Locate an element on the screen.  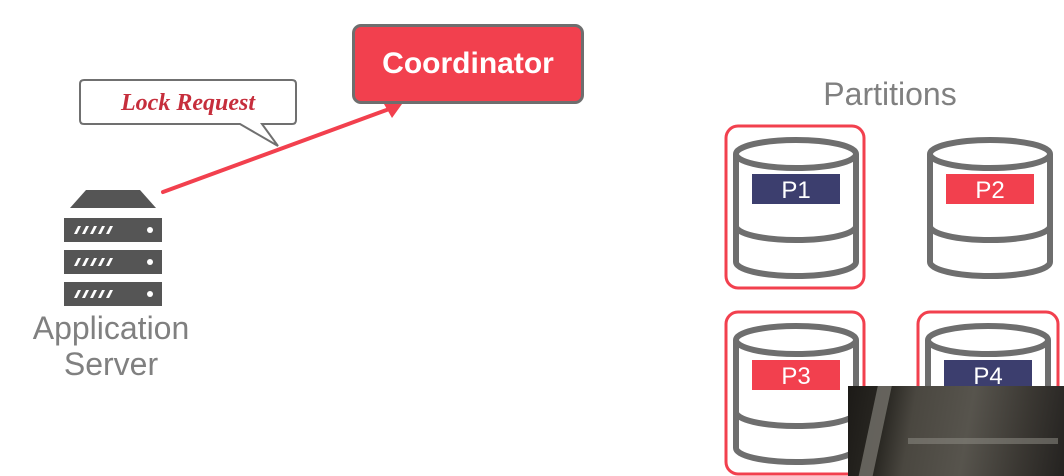
video-frame-edge is located at coordinates (875, 431).